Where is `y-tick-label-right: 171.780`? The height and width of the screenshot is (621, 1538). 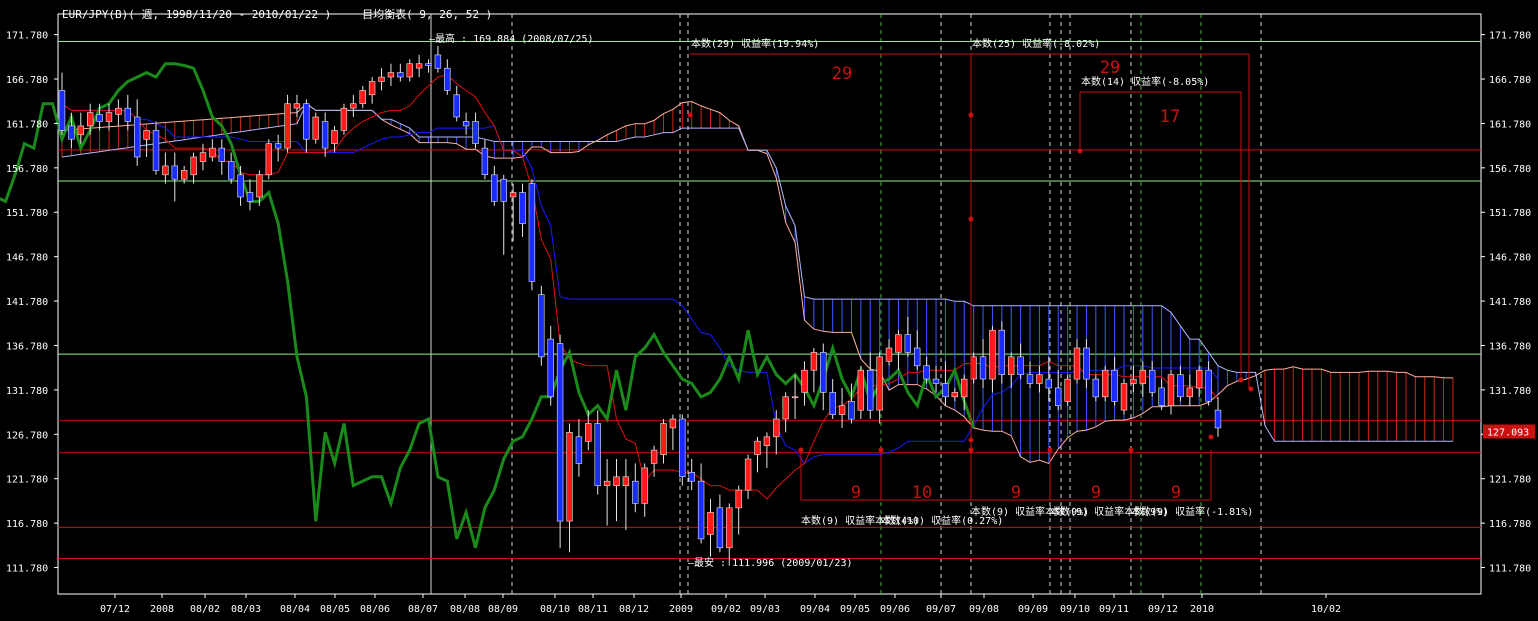
y-tick-label-right: 171.780 is located at coordinates (1510, 36).